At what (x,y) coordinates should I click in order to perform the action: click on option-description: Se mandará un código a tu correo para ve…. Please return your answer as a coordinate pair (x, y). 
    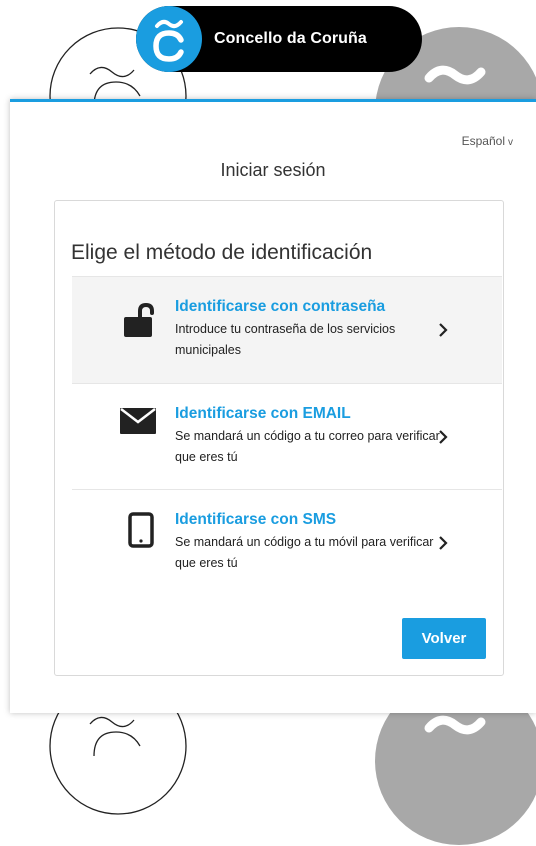
    Looking at the image, I should click on (307, 446).